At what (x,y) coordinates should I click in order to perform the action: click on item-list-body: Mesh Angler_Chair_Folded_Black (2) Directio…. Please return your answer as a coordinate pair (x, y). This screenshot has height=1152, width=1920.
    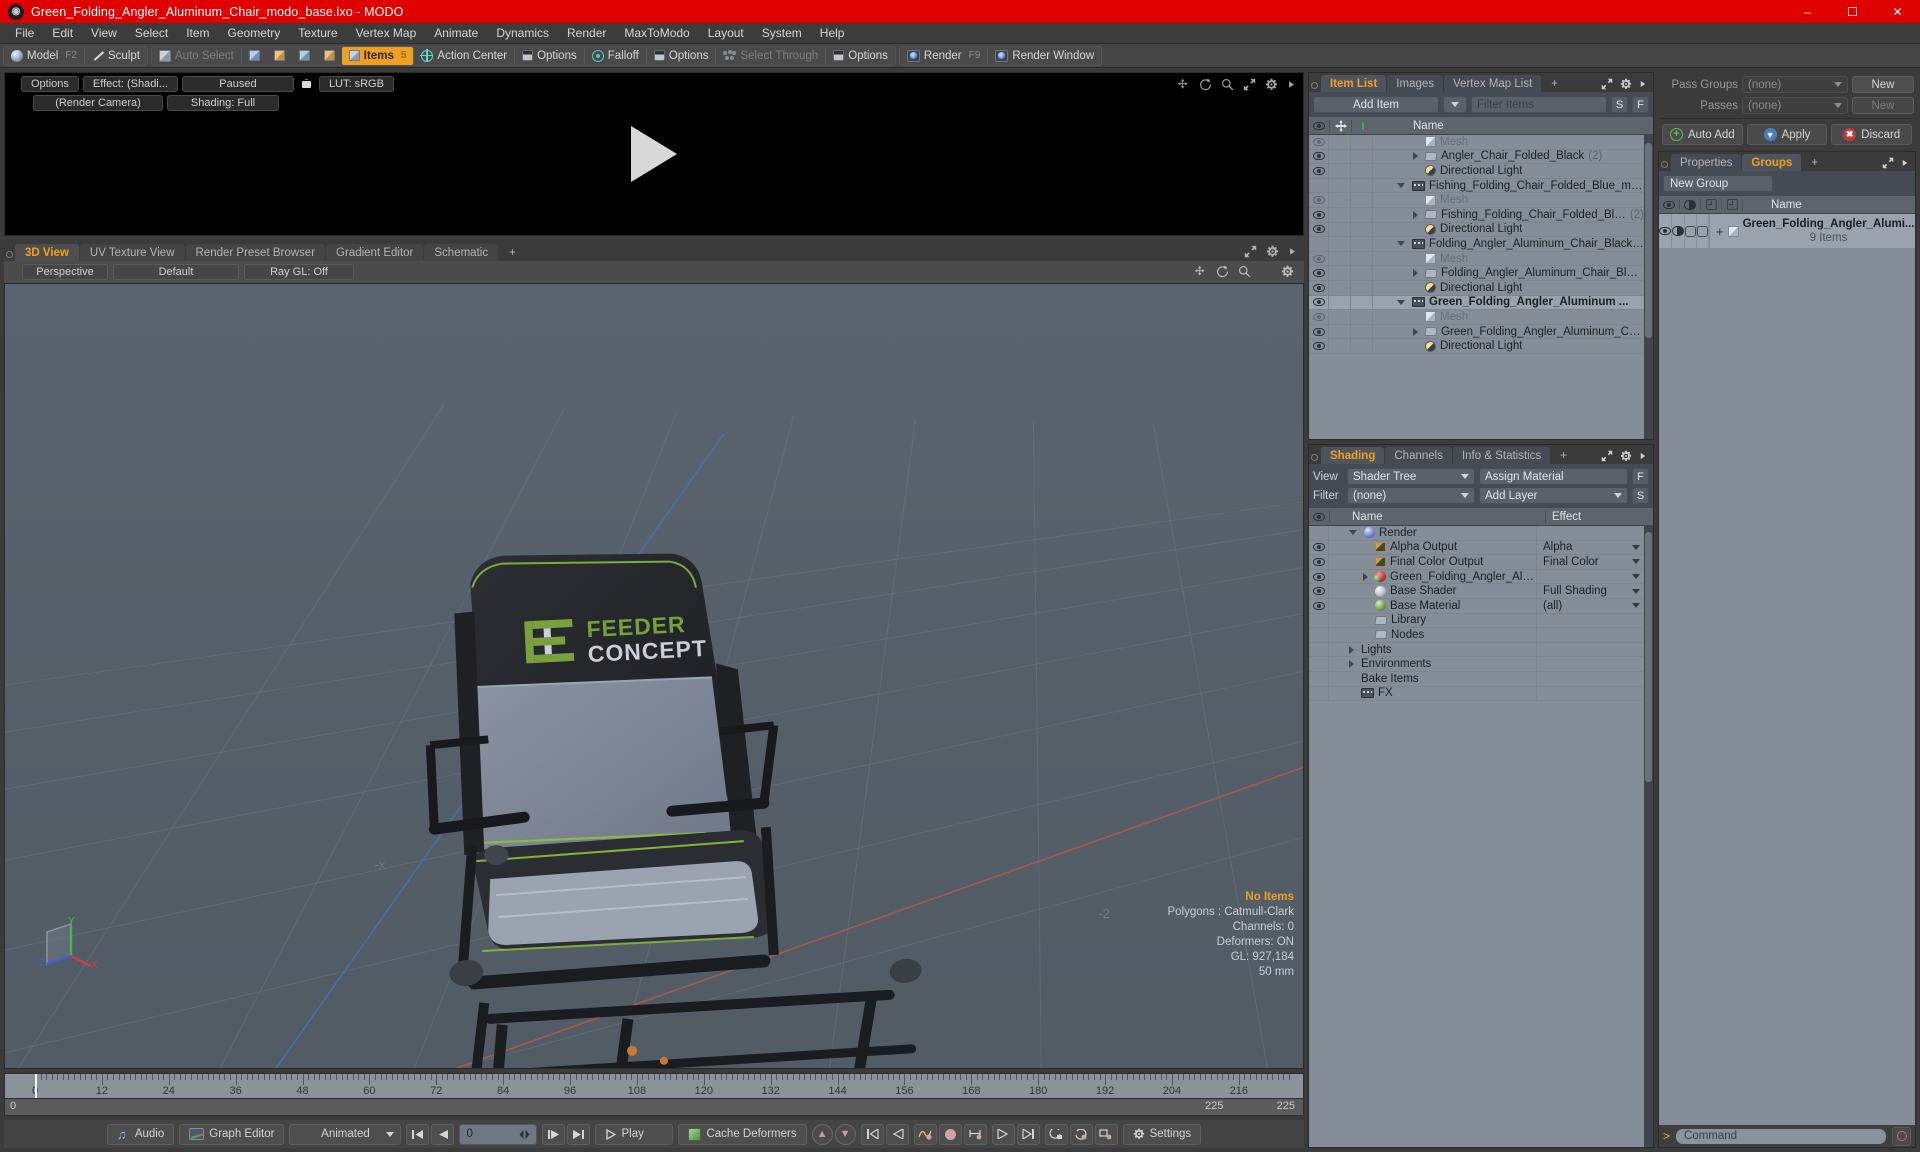
    Looking at the image, I should click on (1476, 287).